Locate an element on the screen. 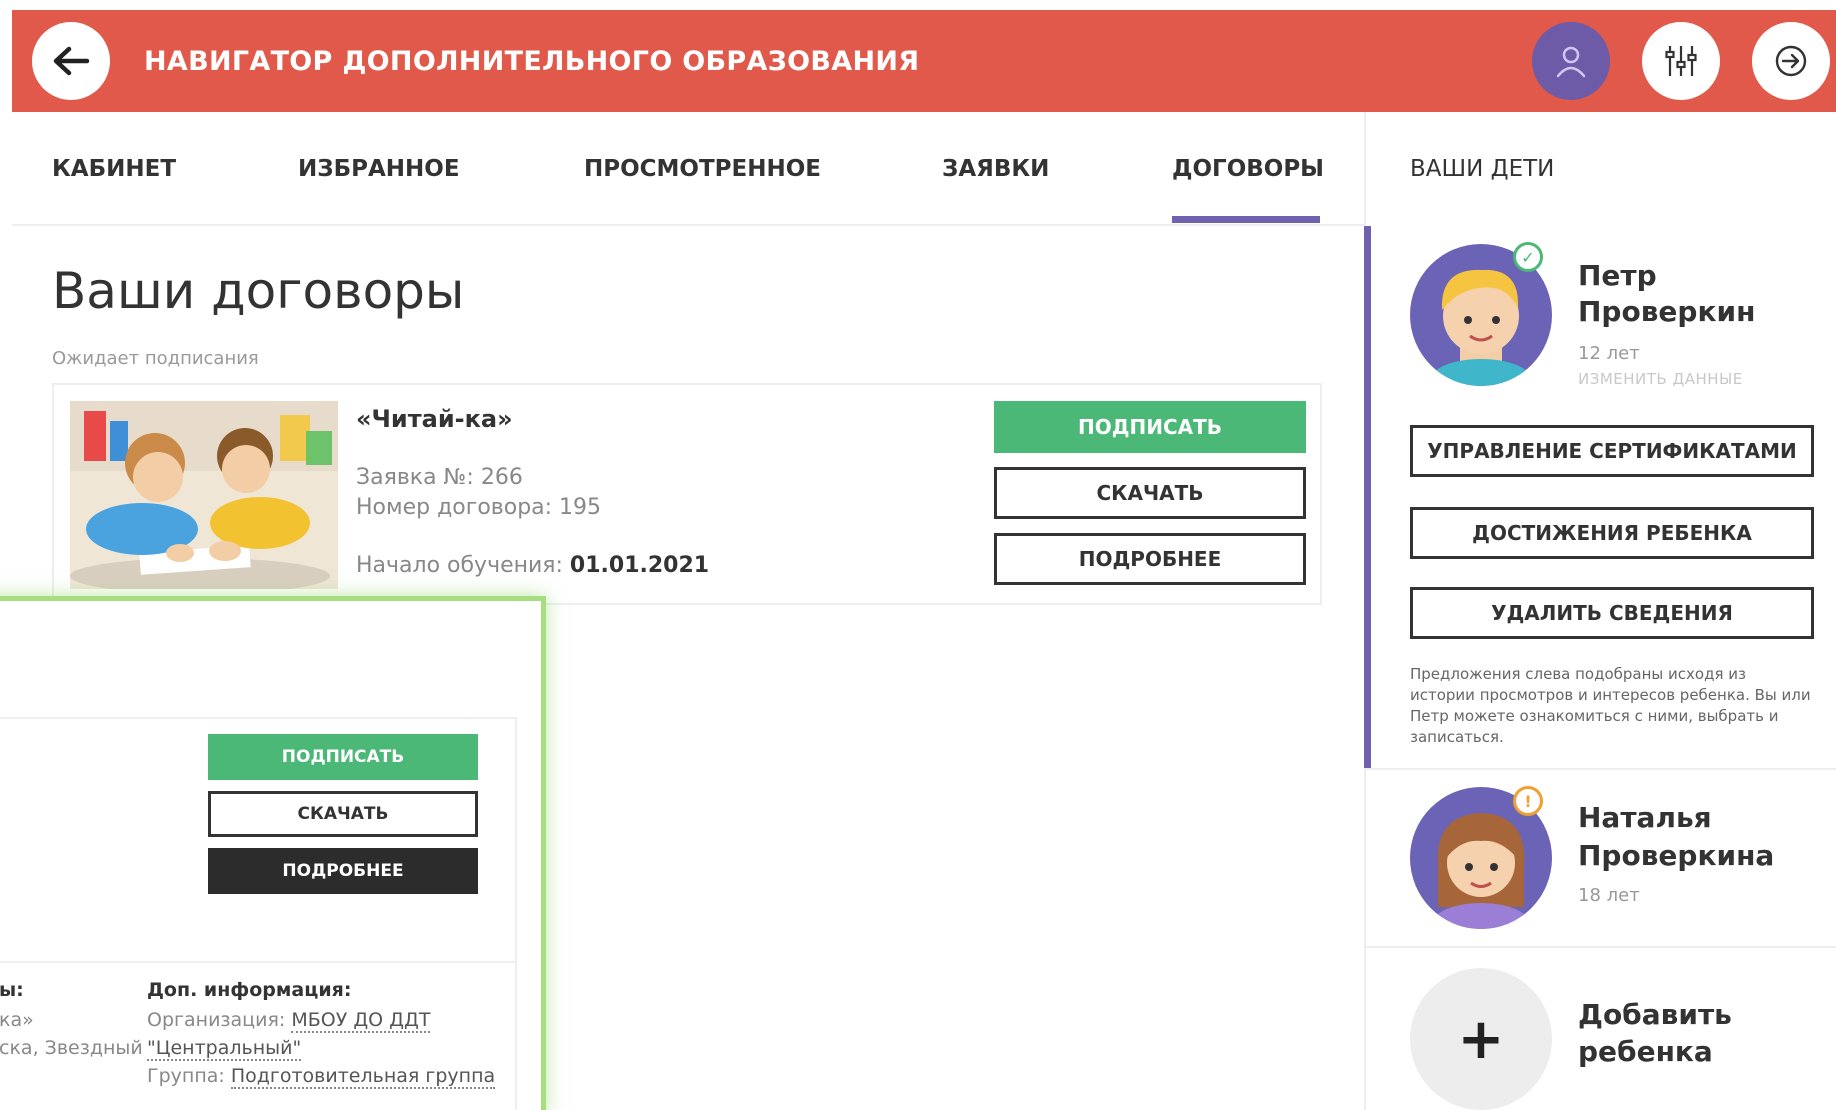 This screenshot has height=1110, width=1836. edit-data-link: ИЗМЕНИТЬ ДАННЫЕ is located at coordinates (1660, 379).